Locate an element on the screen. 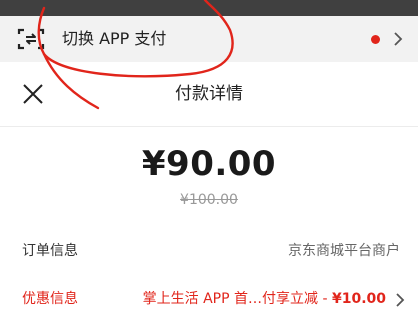 The image size is (418, 314). page-title: 付款详情 is located at coordinates (209, 94).